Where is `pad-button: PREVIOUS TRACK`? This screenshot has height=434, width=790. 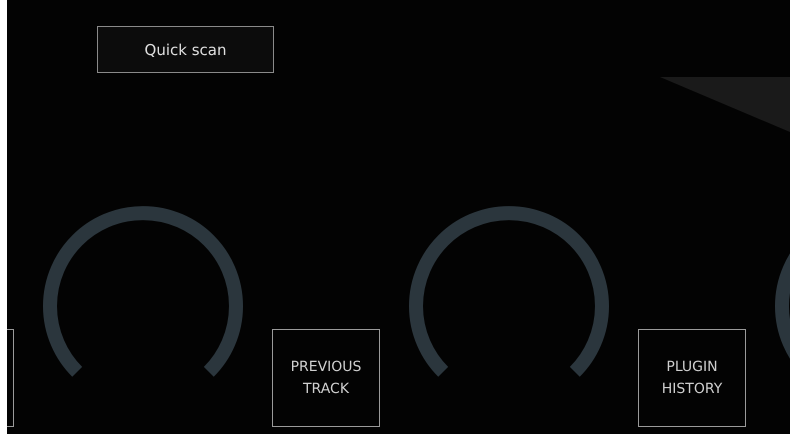 pad-button: PREVIOUS TRACK is located at coordinates (326, 378).